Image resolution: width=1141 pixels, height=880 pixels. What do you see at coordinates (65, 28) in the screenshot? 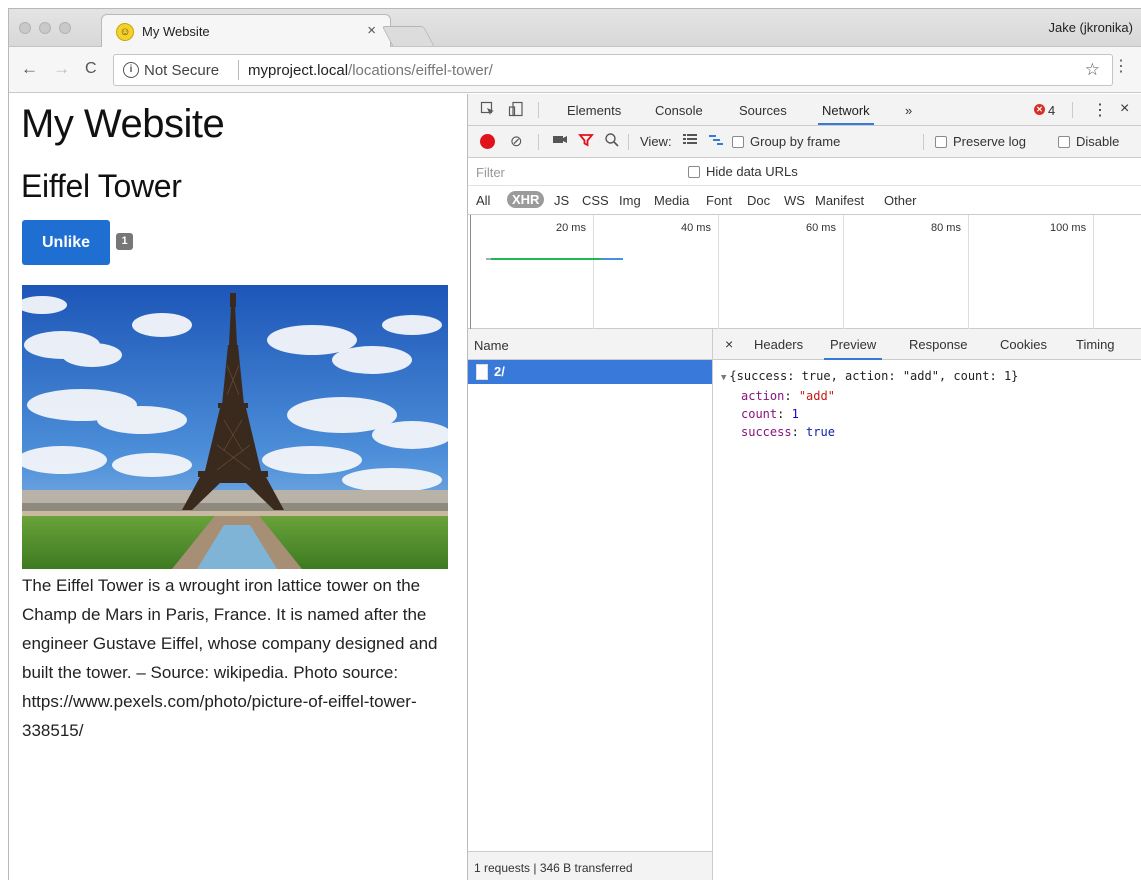
I see `maximize-window-icon` at bounding box center [65, 28].